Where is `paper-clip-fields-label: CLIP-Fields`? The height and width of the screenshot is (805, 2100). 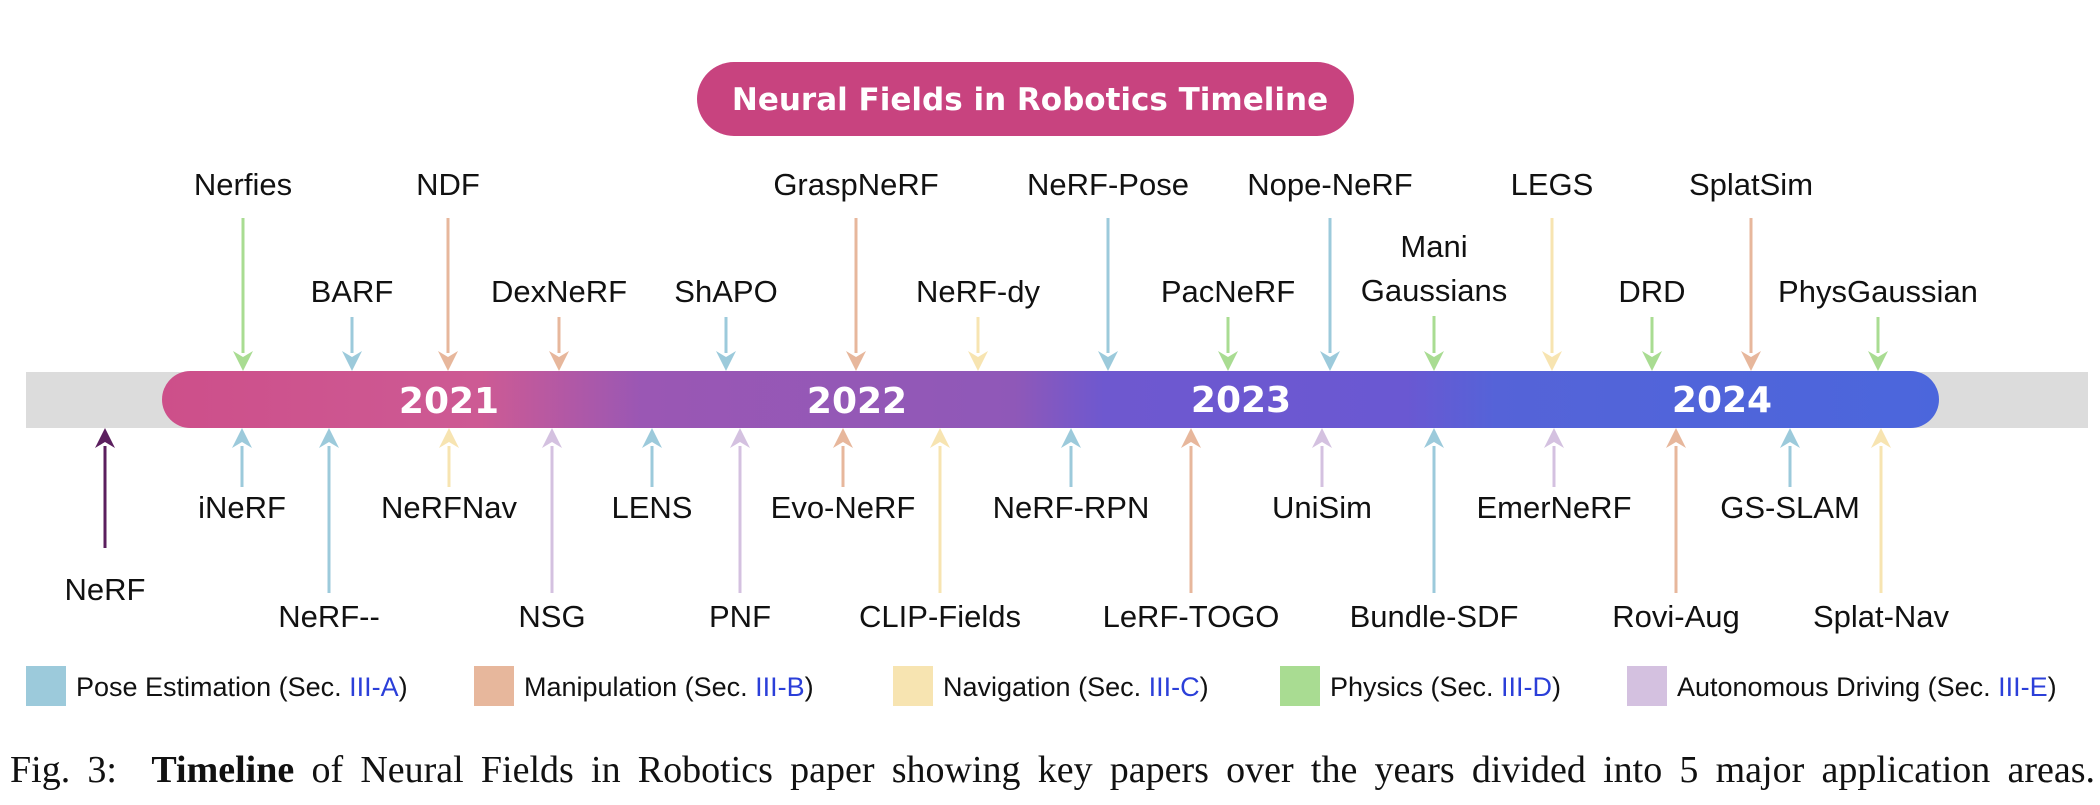 paper-clip-fields-label: CLIP-Fields is located at coordinates (940, 616).